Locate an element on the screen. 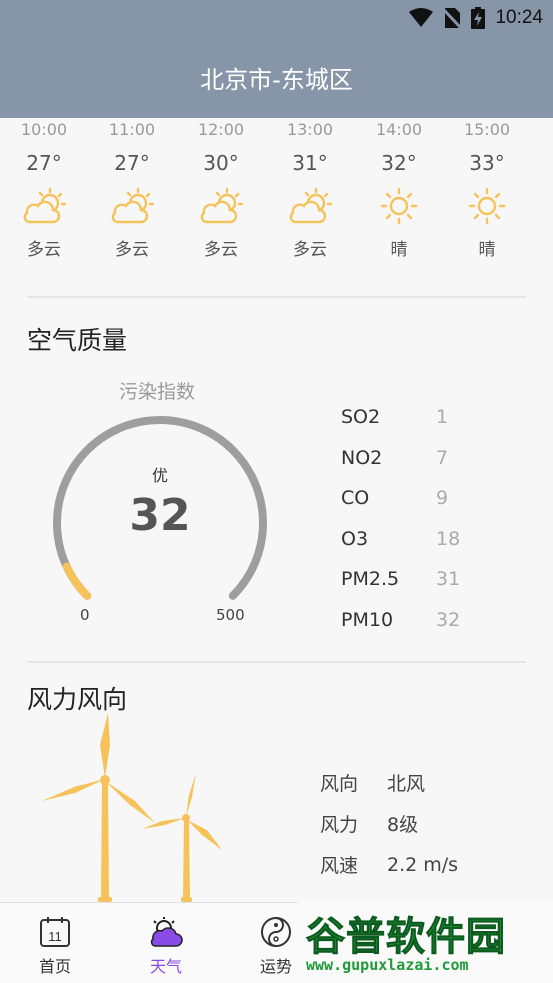 The height and width of the screenshot is (983, 553). hourly-item: 12:00 30° 多云 is located at coordinates (221, 190).